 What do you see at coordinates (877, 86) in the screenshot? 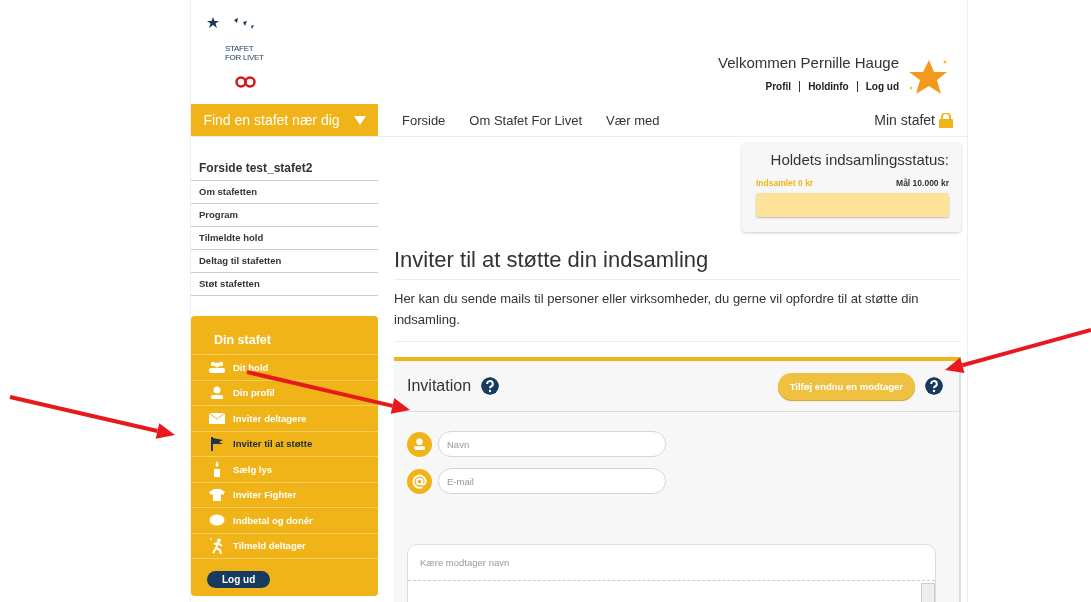
I see `user-link: Log ud` at bounding box center [877, 86].